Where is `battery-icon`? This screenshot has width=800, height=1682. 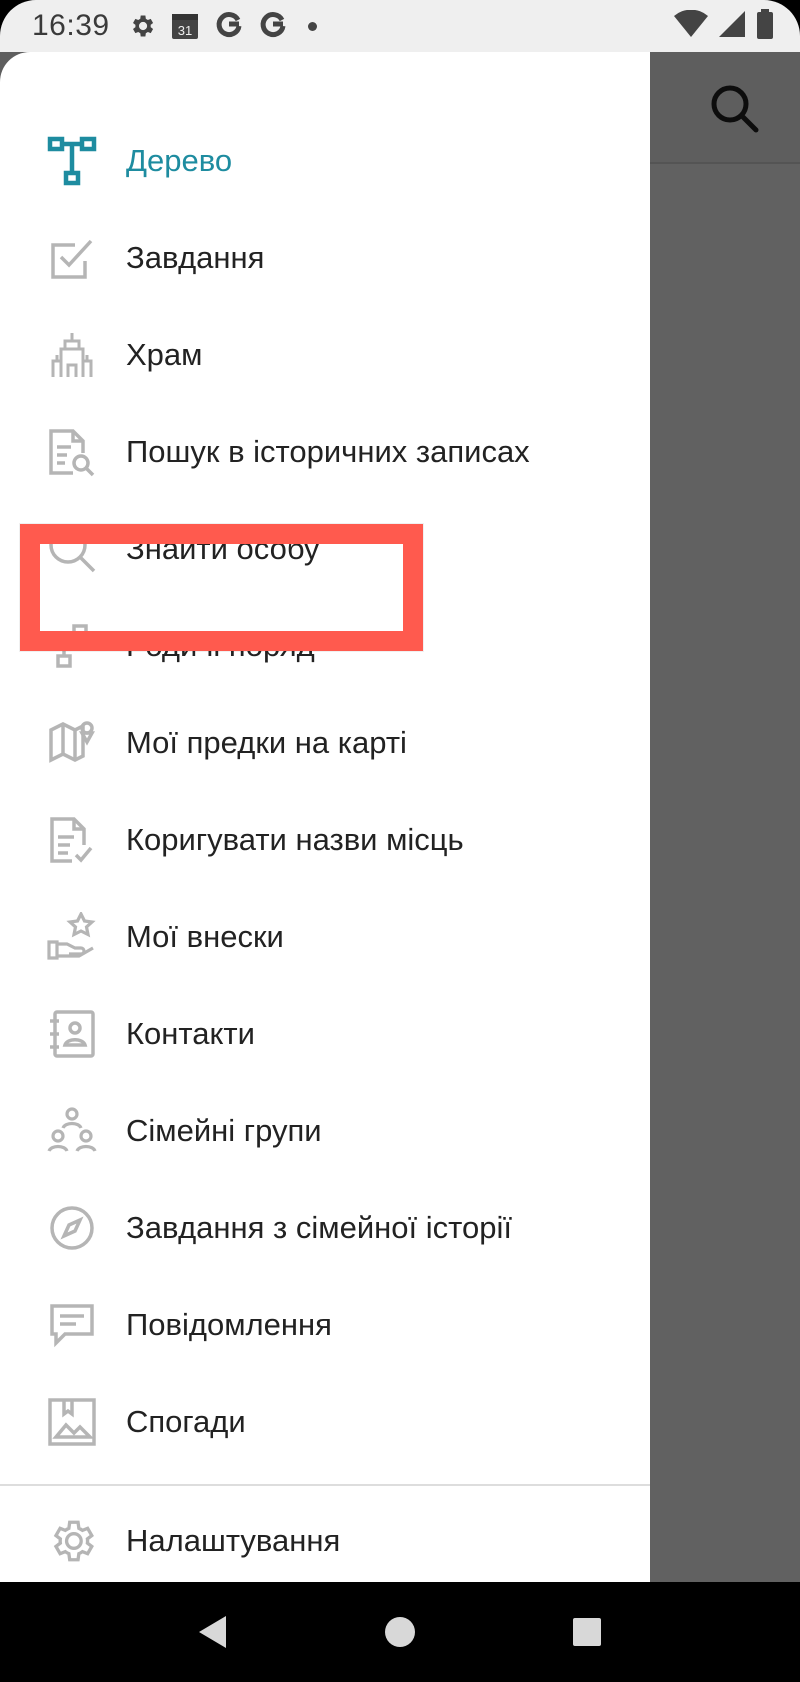
battery-icon is located at coordinates (765, 26).